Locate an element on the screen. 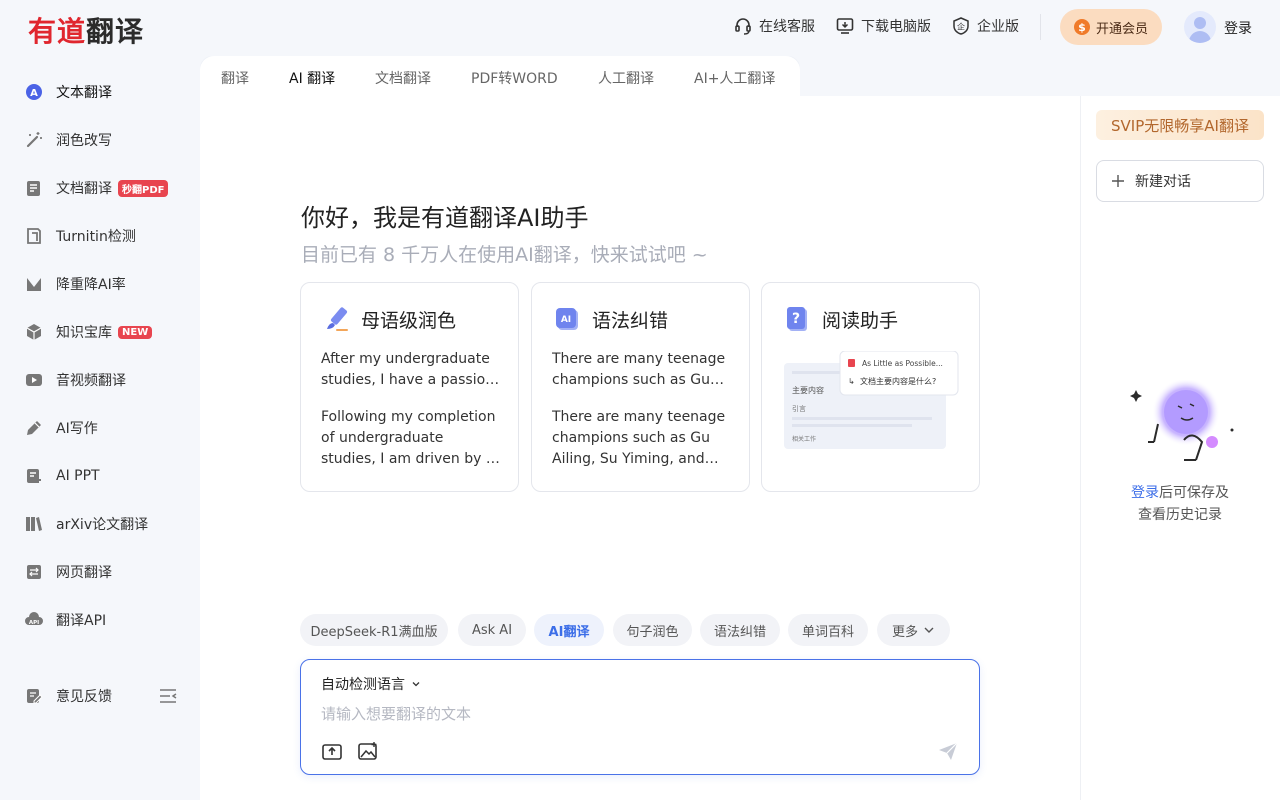 The height and width of the screenshot is (800, 1280). headset-icon is located at coordinates (743, 26).